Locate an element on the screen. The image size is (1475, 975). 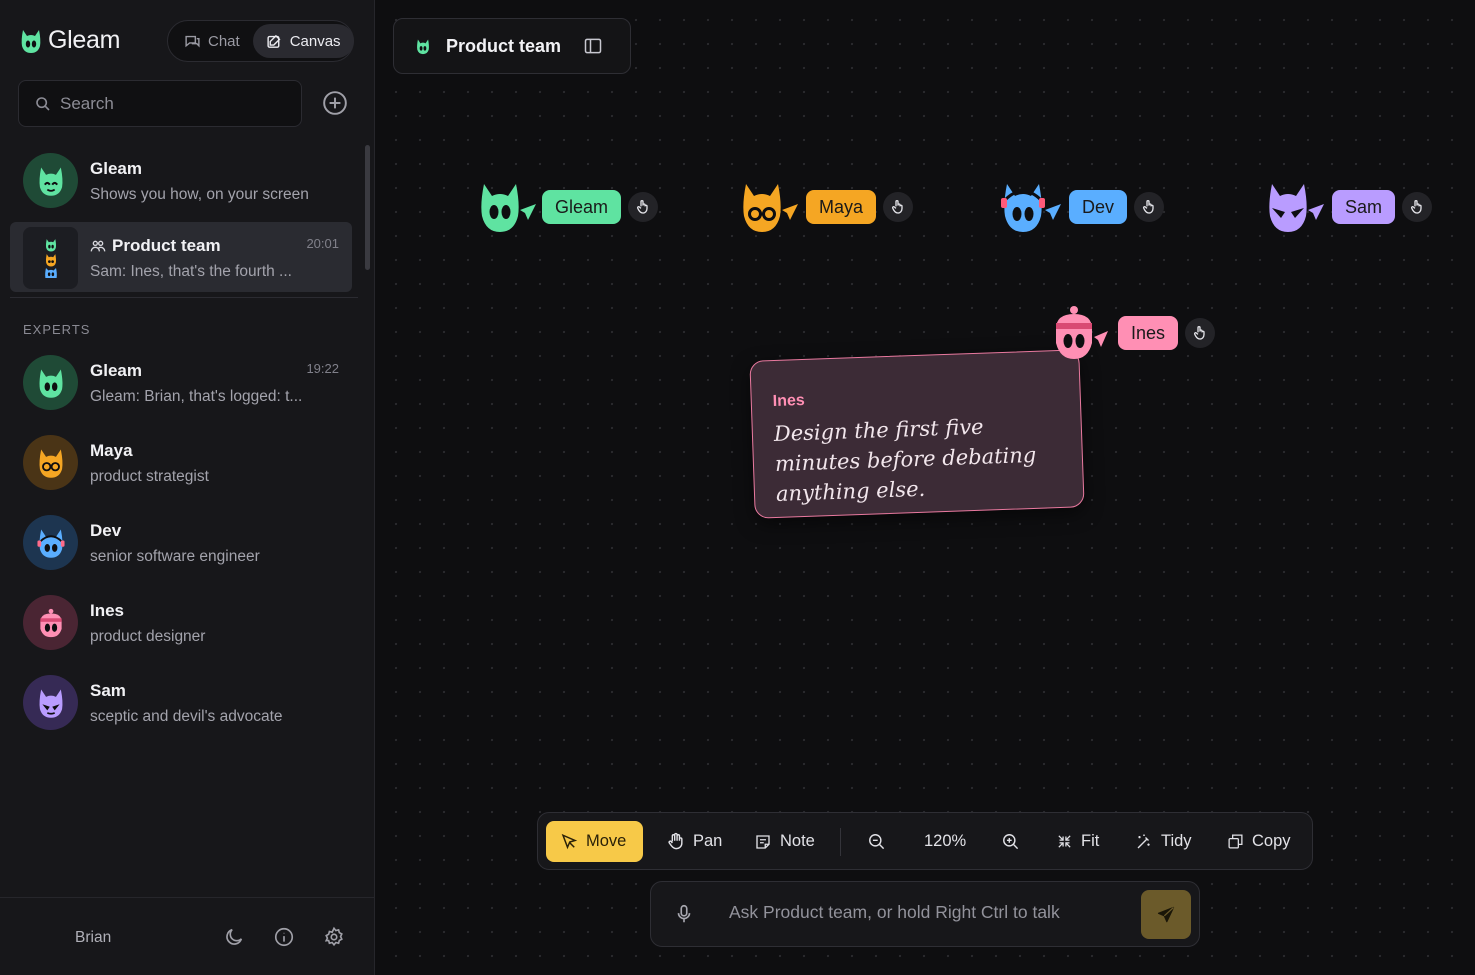
expert-name: Dev is located at coordinates (106, 530).